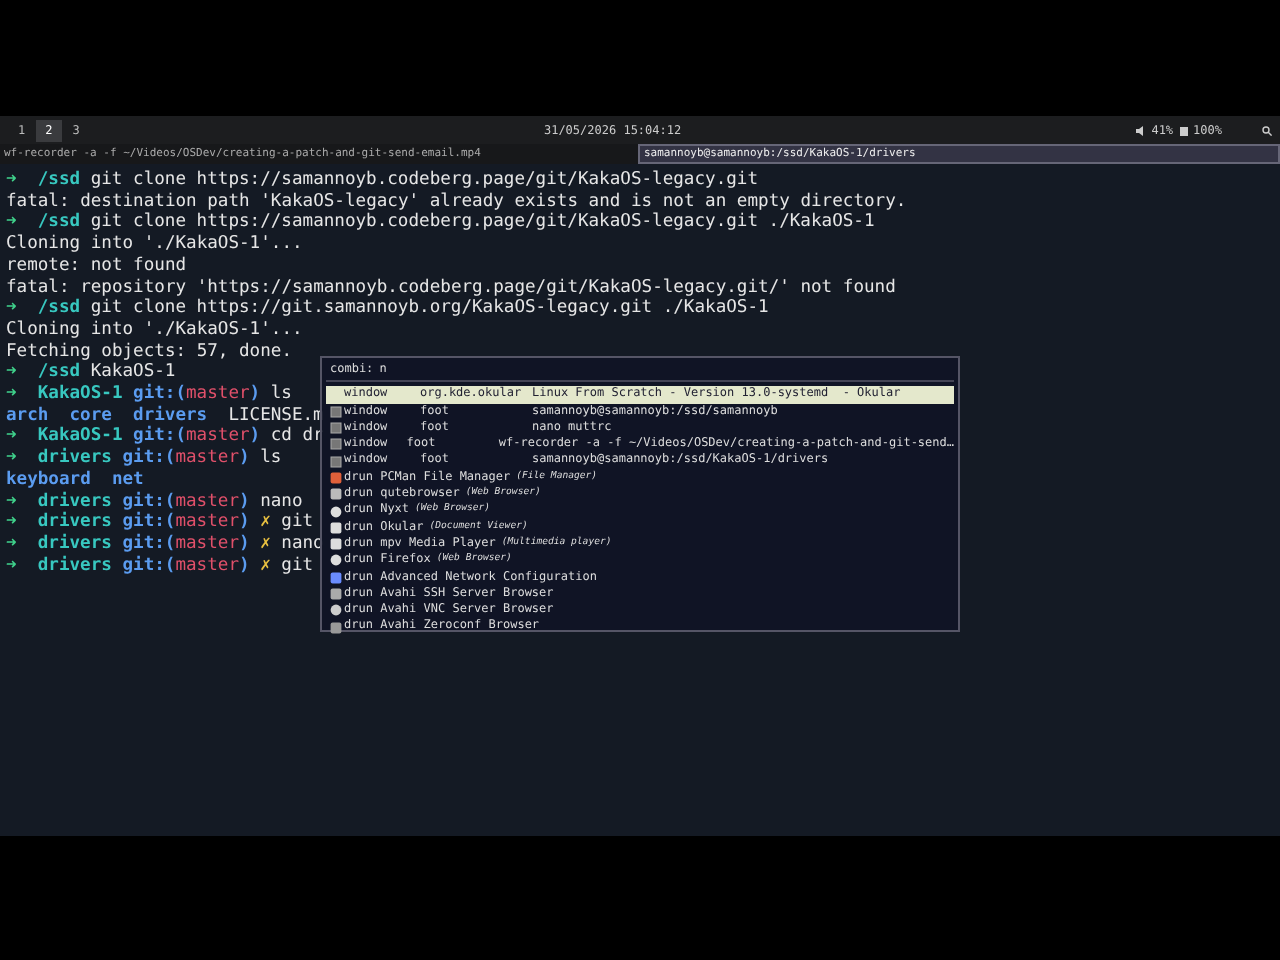  I want to click on volume-icon, so click(1140, 130).